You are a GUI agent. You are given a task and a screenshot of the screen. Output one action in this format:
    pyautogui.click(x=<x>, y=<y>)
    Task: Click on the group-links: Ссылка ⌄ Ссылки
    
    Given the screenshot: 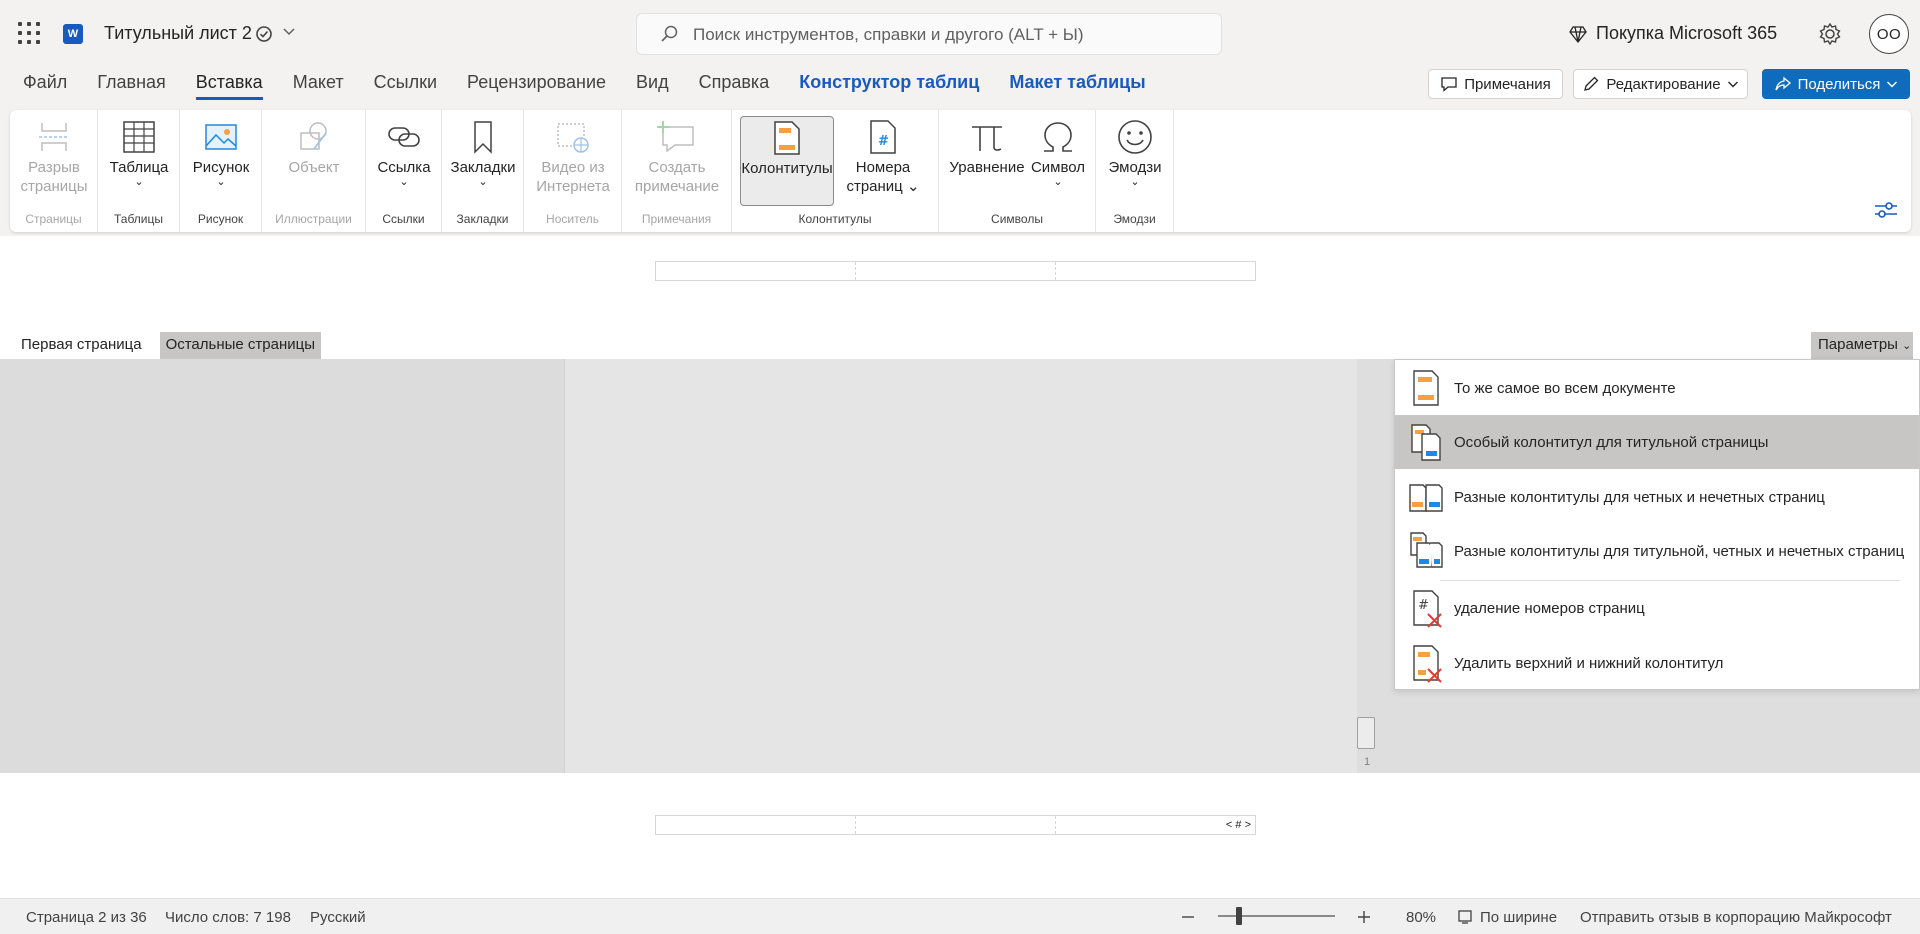 What is the action you would take?
    pyautogui.click(x=404, y=171)
    